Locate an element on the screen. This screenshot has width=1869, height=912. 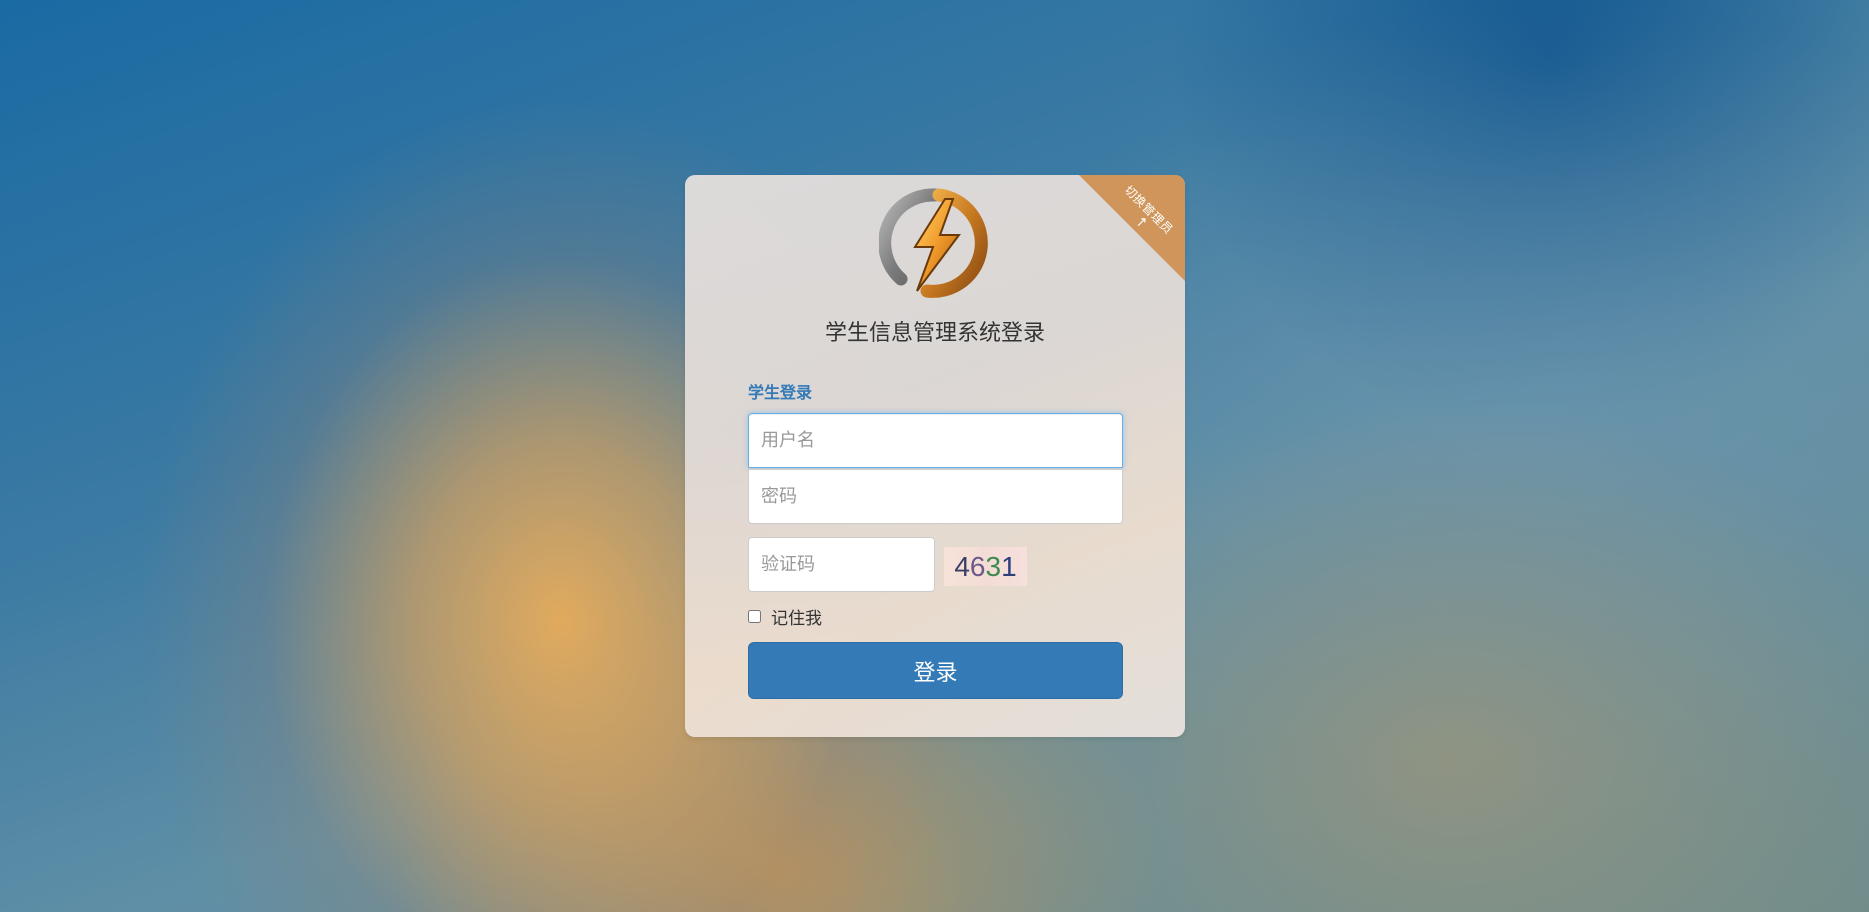
login-button: 登录 is located at coordinates (935, 670).